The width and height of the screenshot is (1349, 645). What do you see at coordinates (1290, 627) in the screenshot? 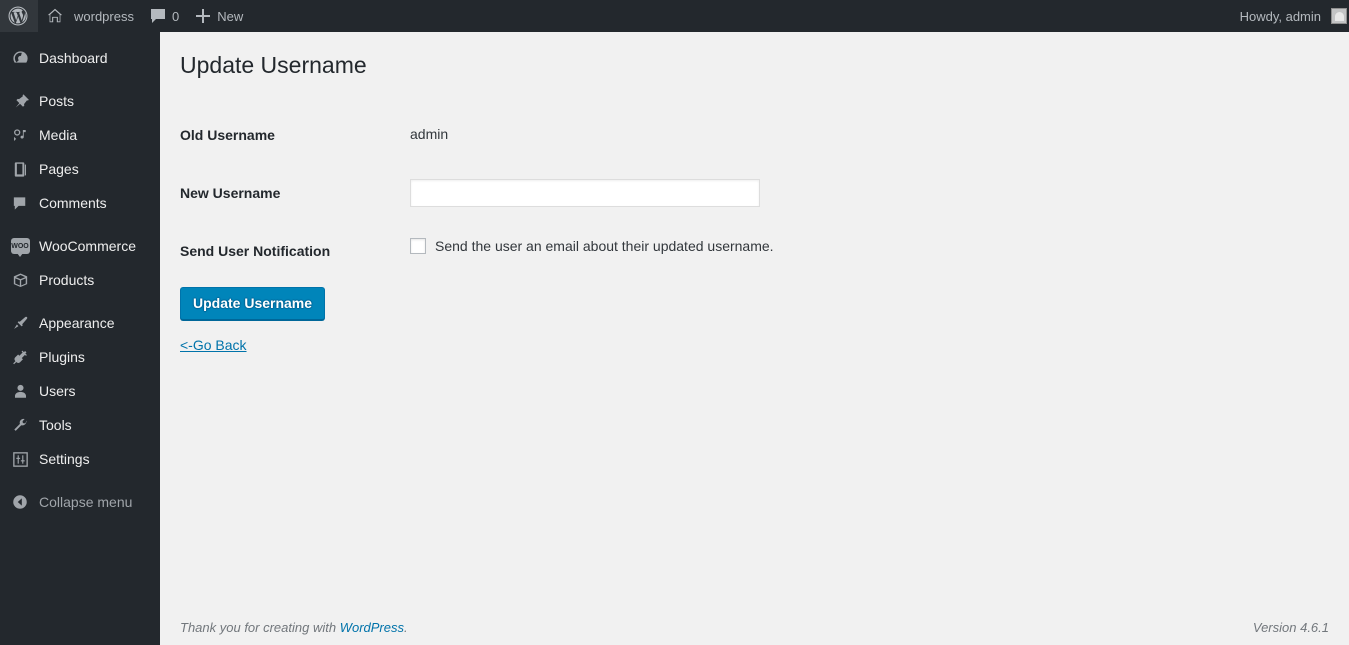
I see `footer-version: Version 4.6.1` at bounding box center [1290, 627].